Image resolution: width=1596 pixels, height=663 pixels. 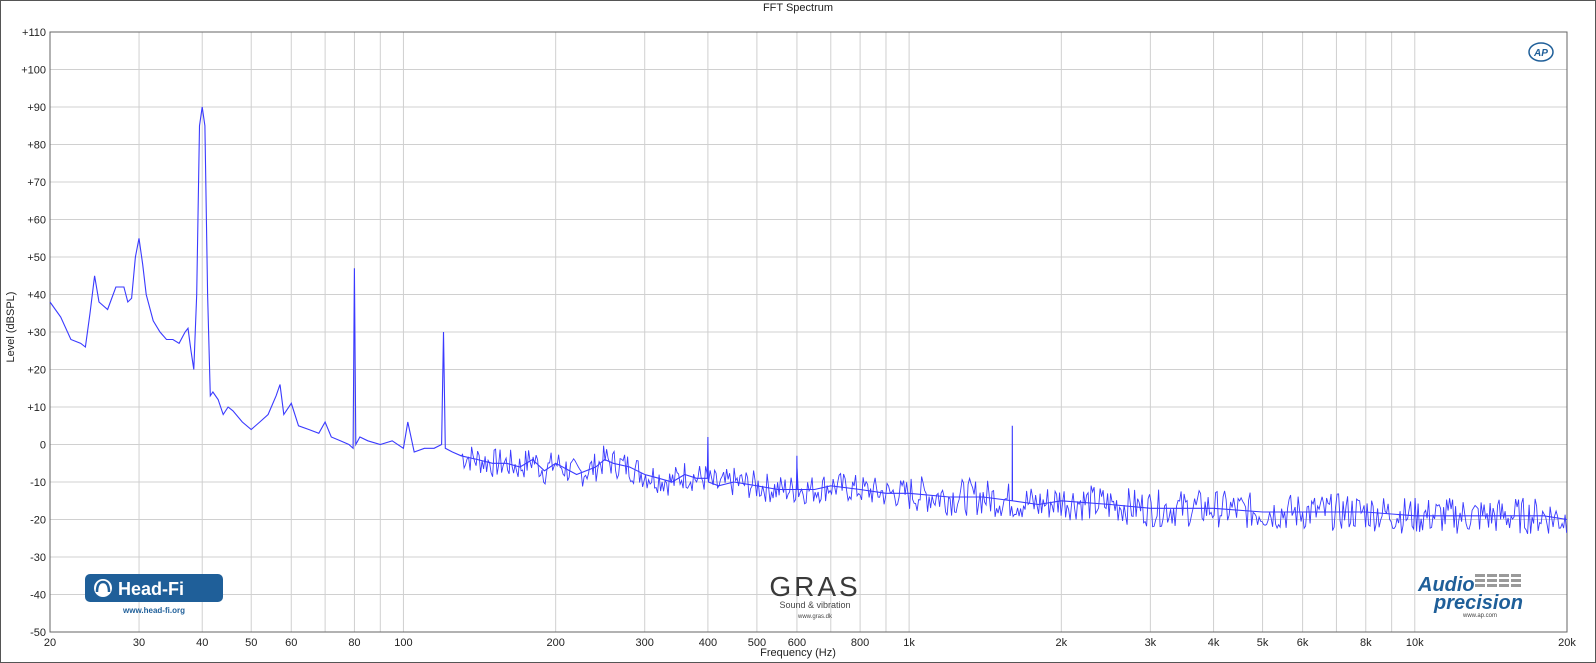 I want to click on gras-logo: GRAS Sound & vibration www.gras.dk, so click(x=814, y=595).